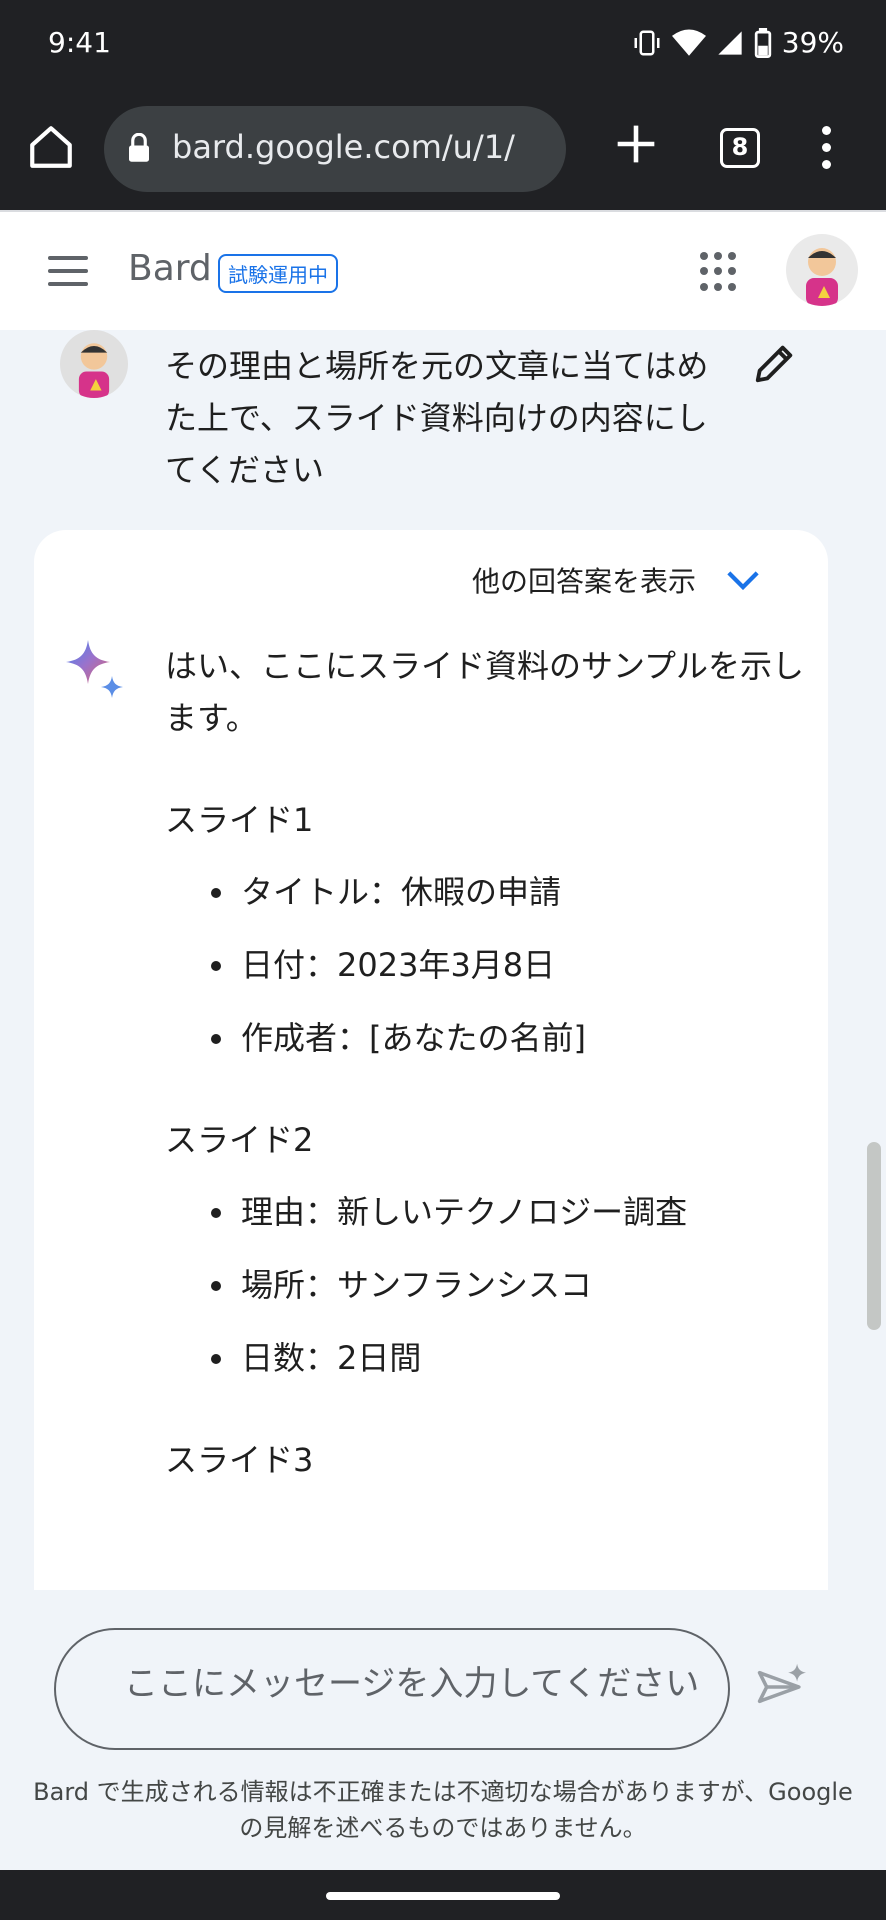  I want to click on send-icon, so click(781, 1687).